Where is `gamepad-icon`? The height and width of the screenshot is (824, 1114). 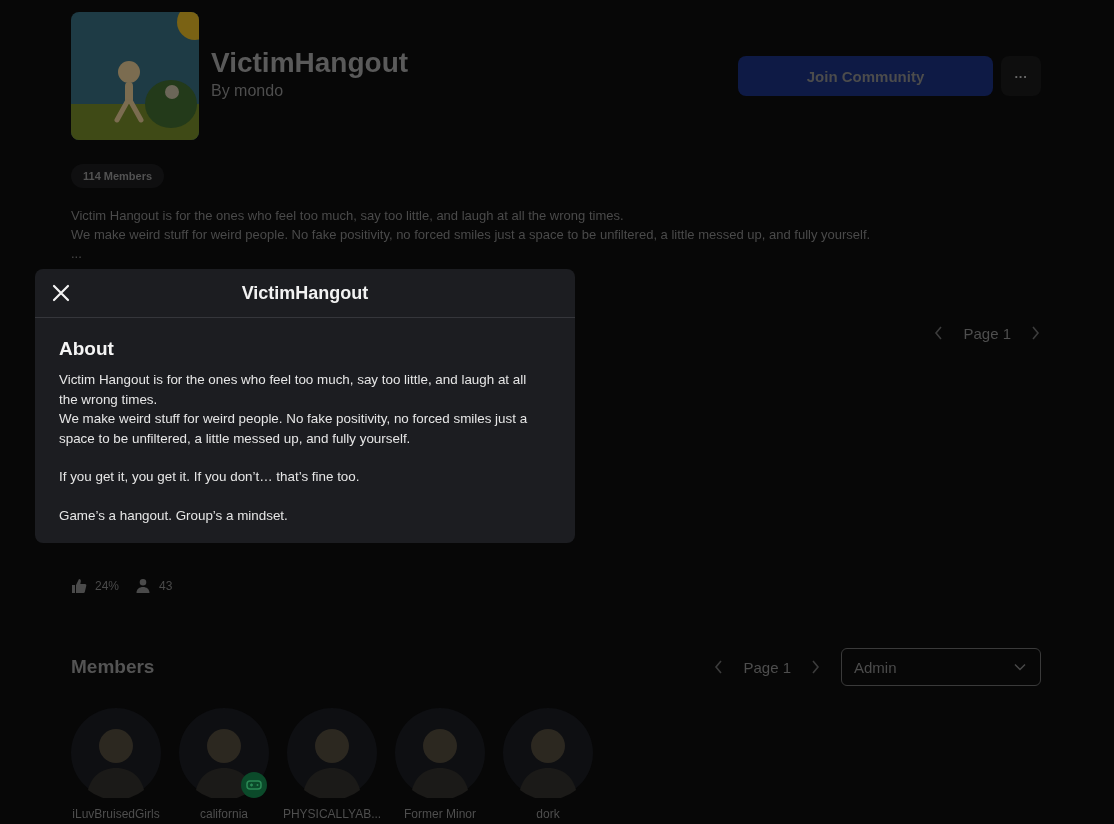 gamepad-icon is located at coordinates (254, 785).